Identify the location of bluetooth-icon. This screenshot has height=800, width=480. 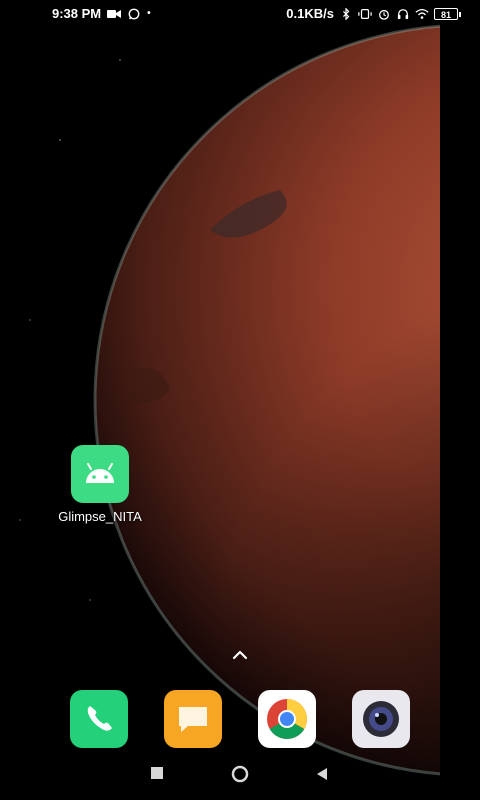
(346, 13).